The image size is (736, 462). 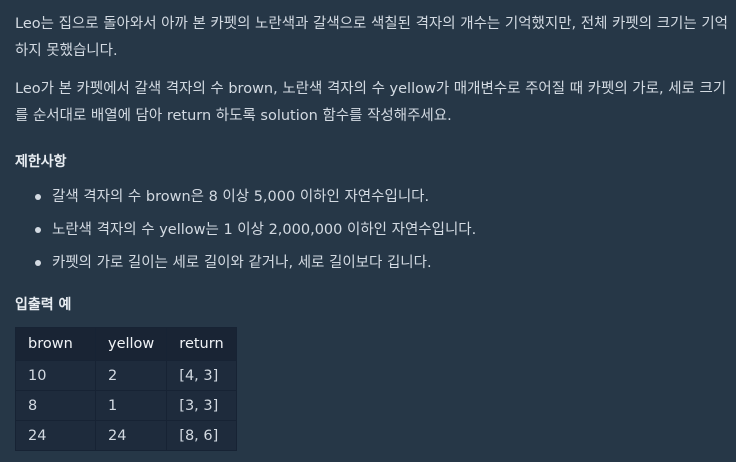 What do you see at coordinates (201, 405) in the screenshot?
I see `table-cell: [3, 3]` at bounding box center [201, 405].